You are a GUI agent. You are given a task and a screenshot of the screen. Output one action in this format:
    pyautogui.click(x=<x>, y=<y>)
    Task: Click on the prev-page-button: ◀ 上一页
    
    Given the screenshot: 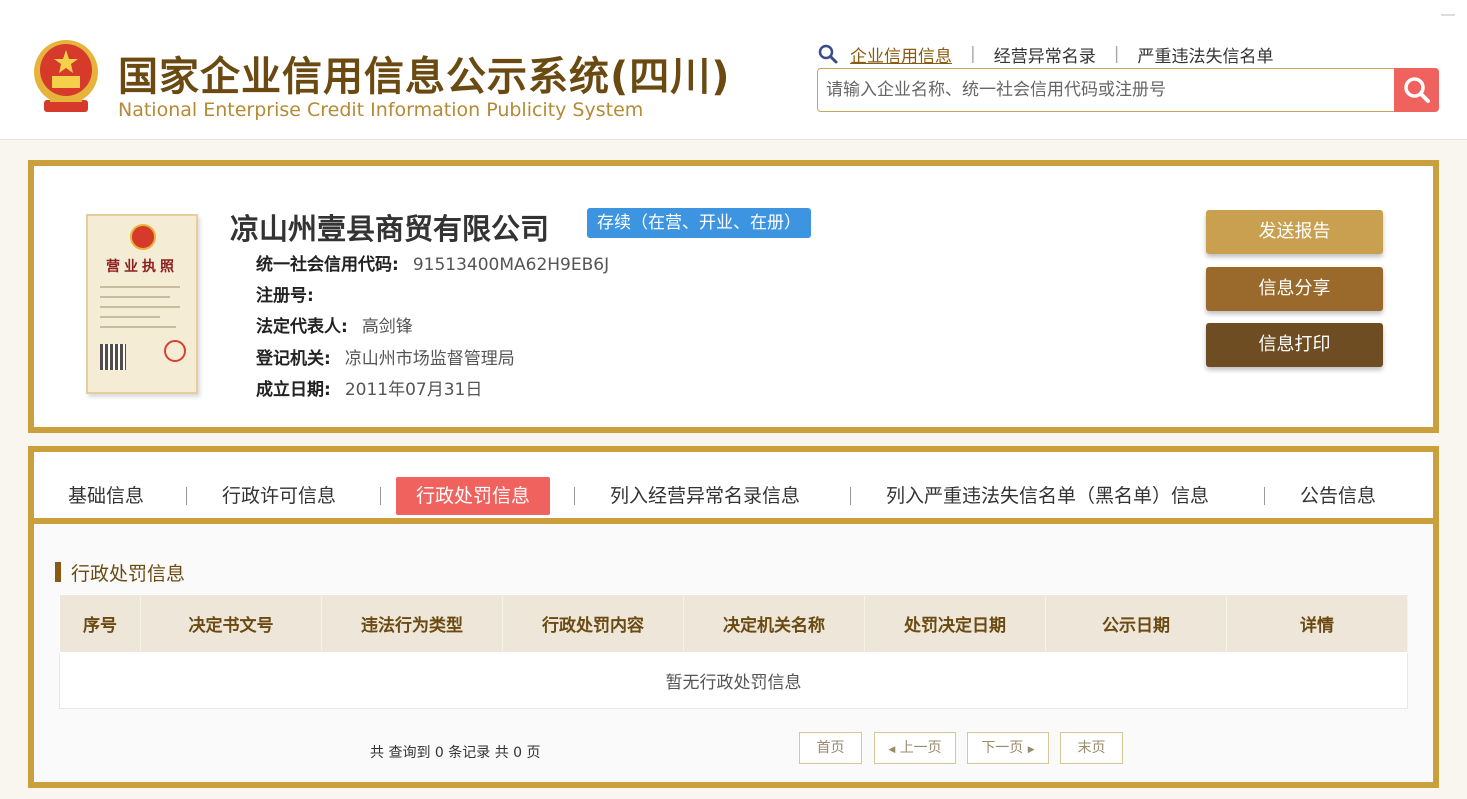 What is the action you would take?
    pyautogui.click(x=915, y=748)
    